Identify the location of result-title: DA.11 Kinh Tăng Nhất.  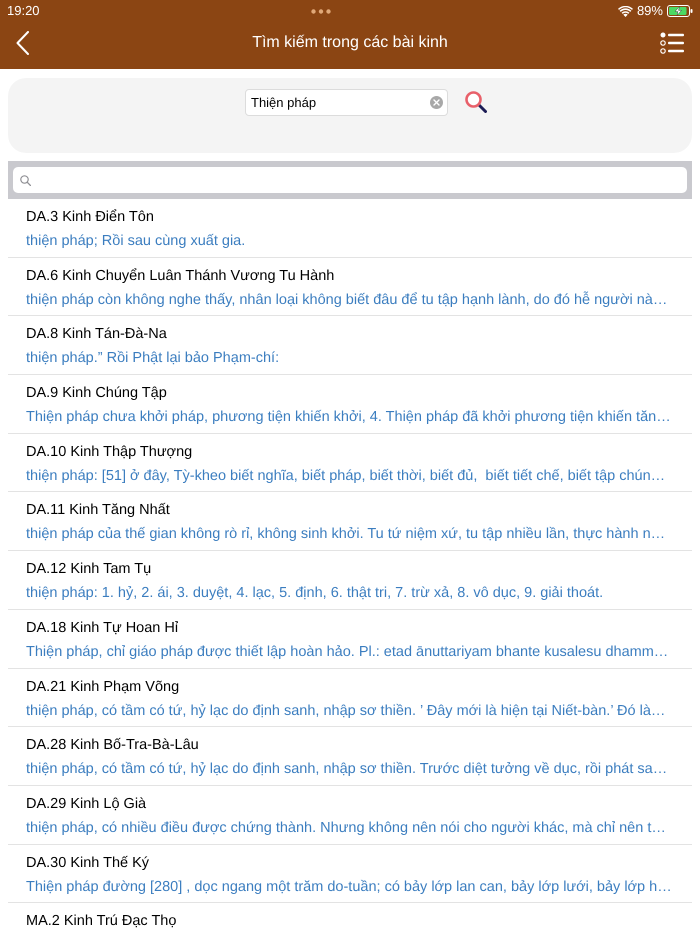
(98, 510).